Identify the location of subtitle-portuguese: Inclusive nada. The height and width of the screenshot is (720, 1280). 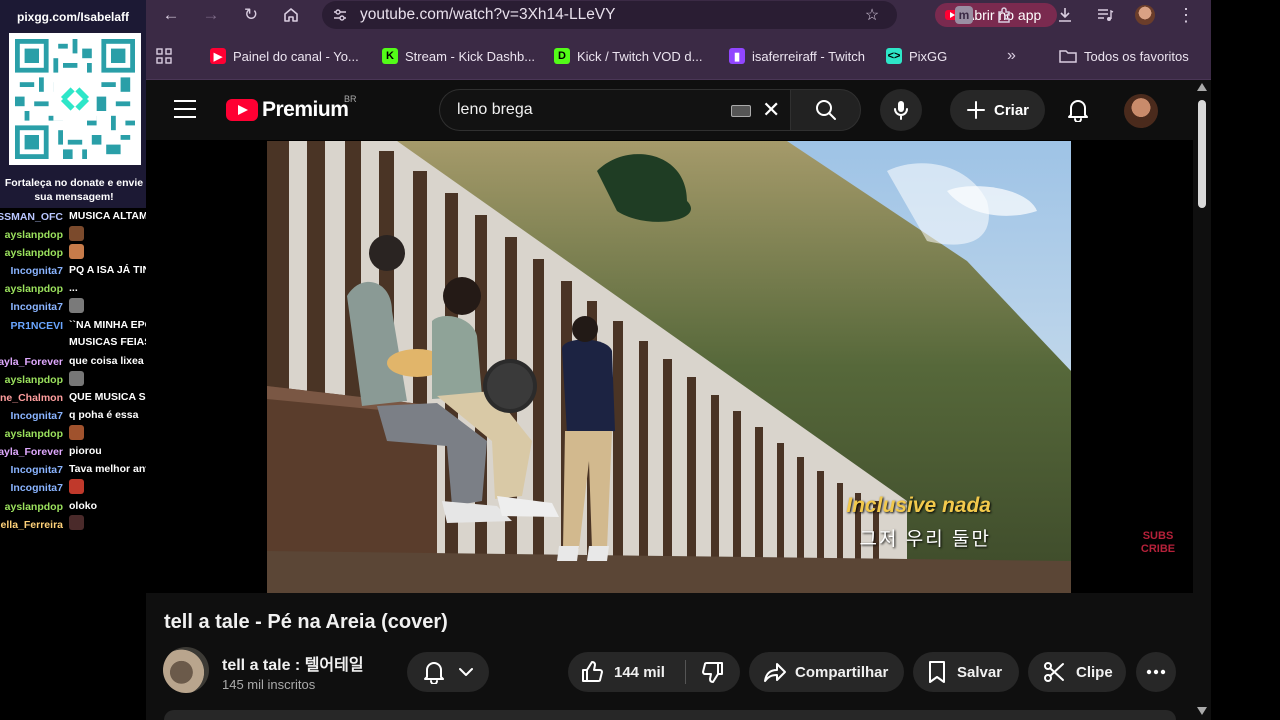
(918, 505).